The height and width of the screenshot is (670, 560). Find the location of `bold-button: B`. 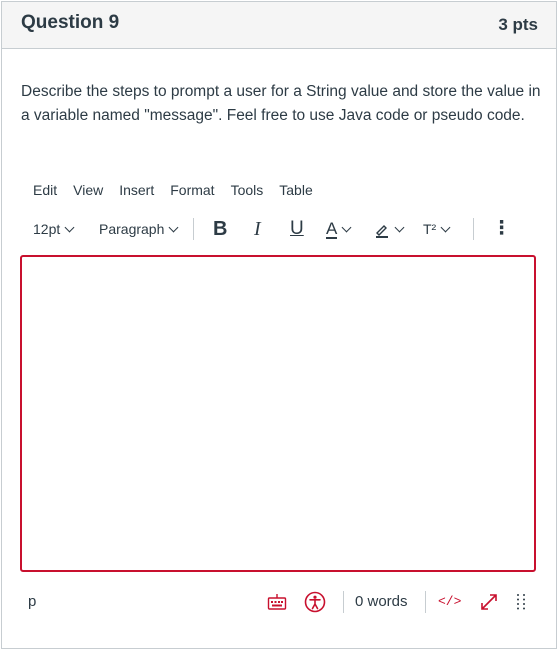

bold-button: B is located at coordinates (220, 229).